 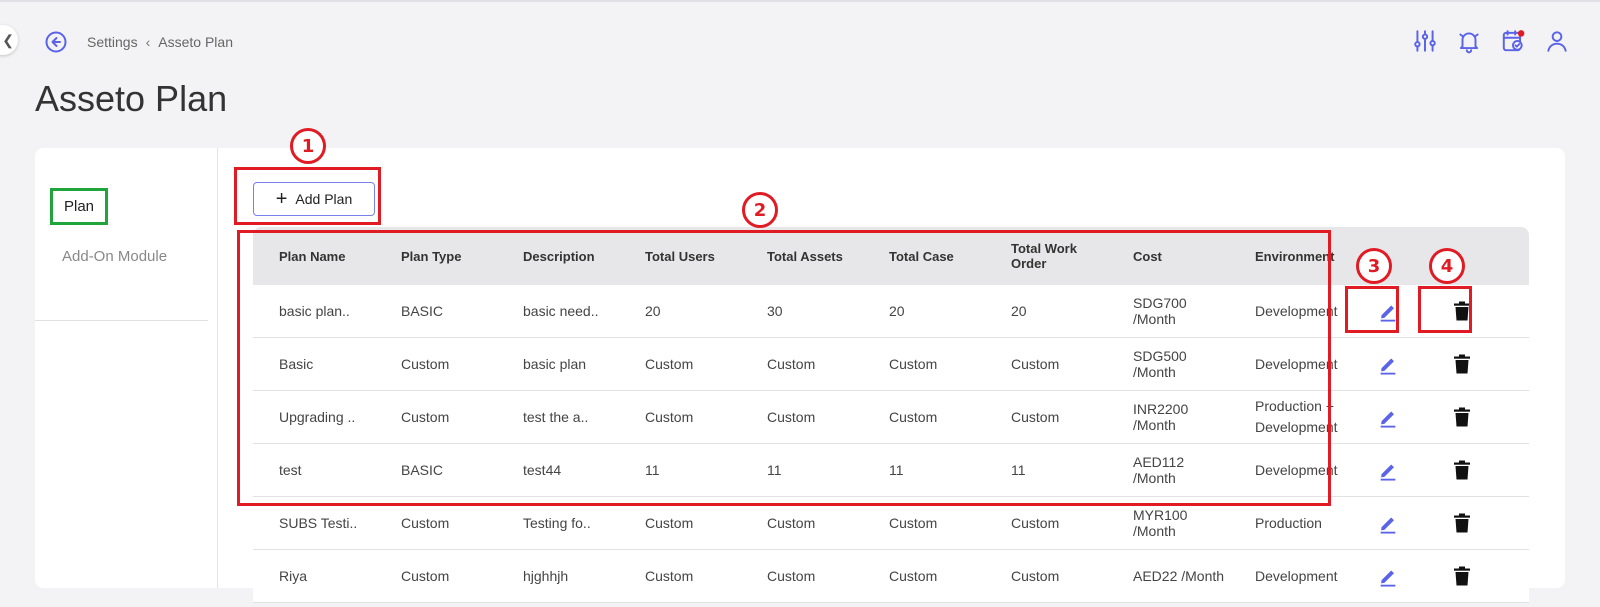 What do you see at coordinates (1425, 41) in the screenshot?
I see `sliders-icon` at bounding box center [1425, 41].